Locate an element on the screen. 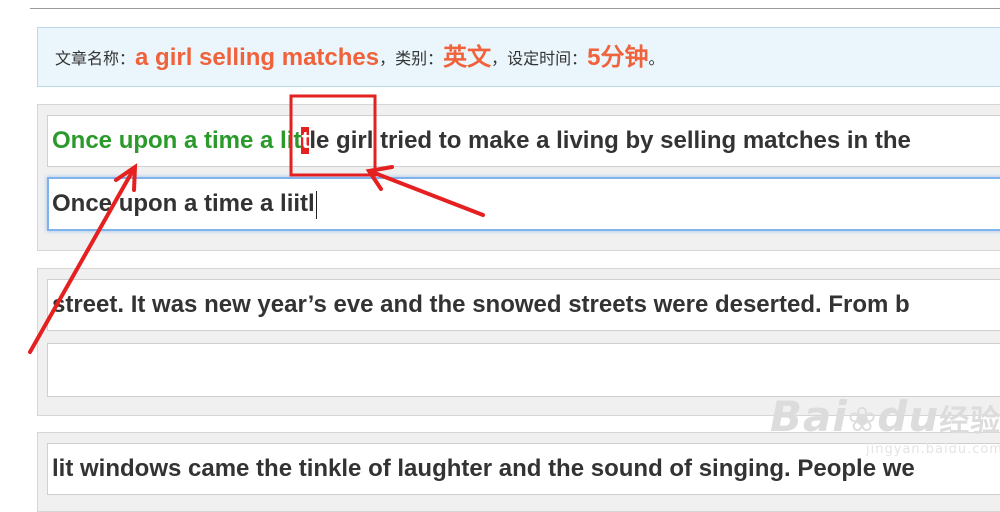 The height and width of the screenshot is (512, 1000). article-title: a girl selling matches is located at coordinates (257, 57).